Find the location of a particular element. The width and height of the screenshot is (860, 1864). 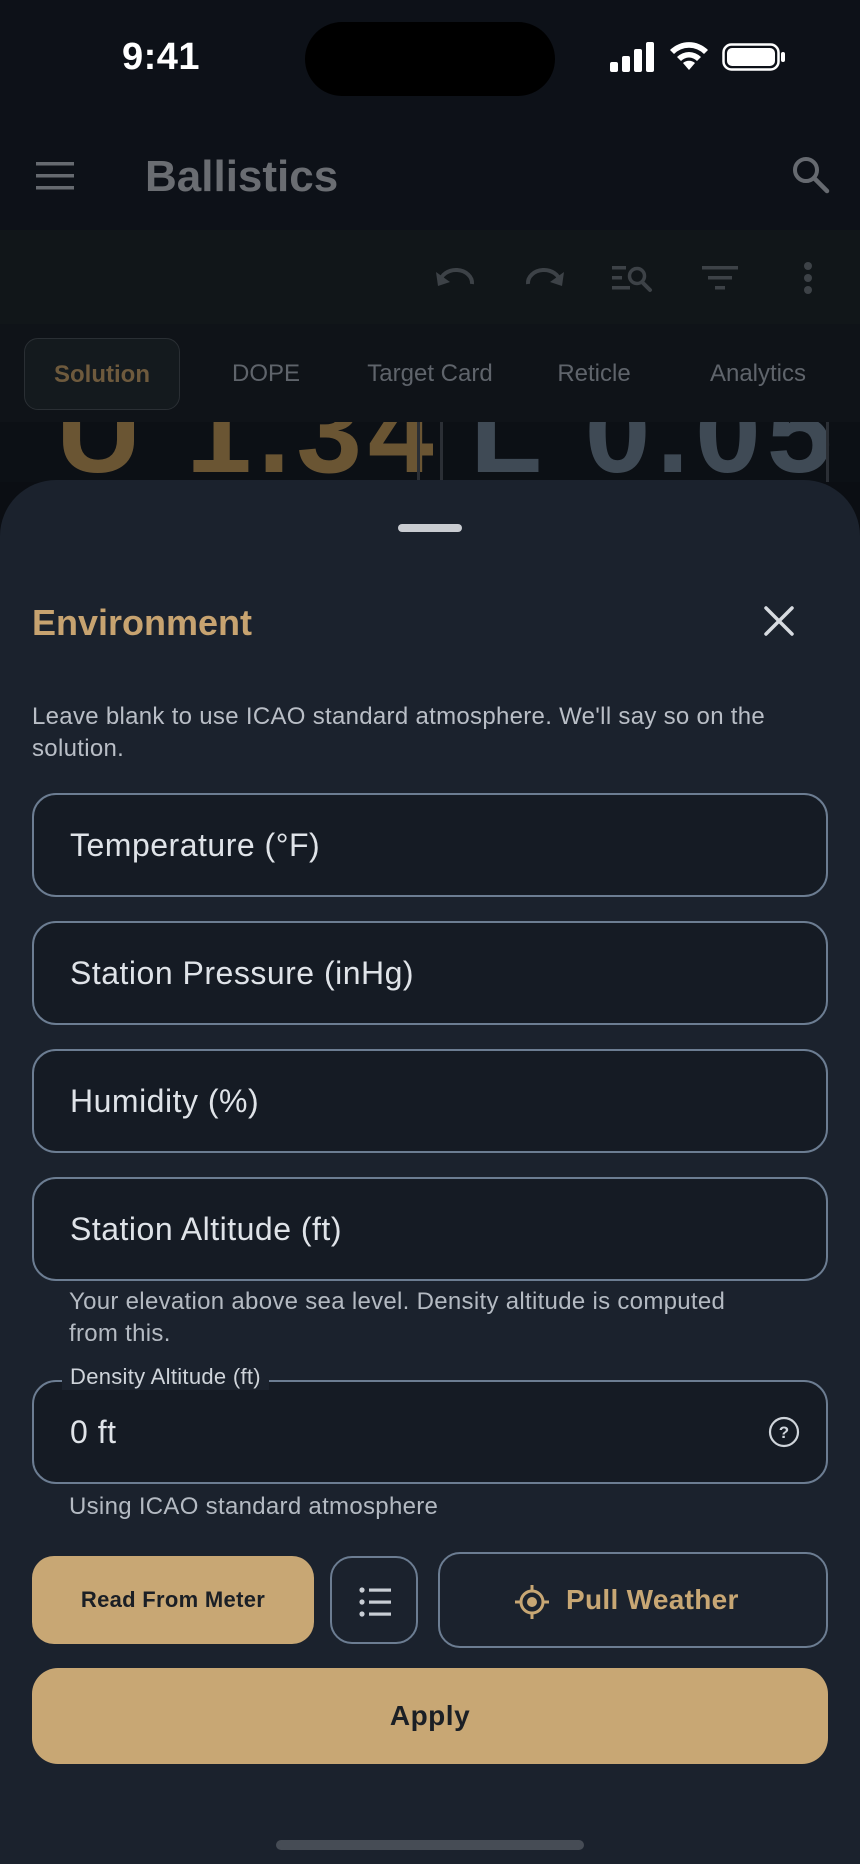

tab-dope: DOPE is located at coordinates (266, 374).